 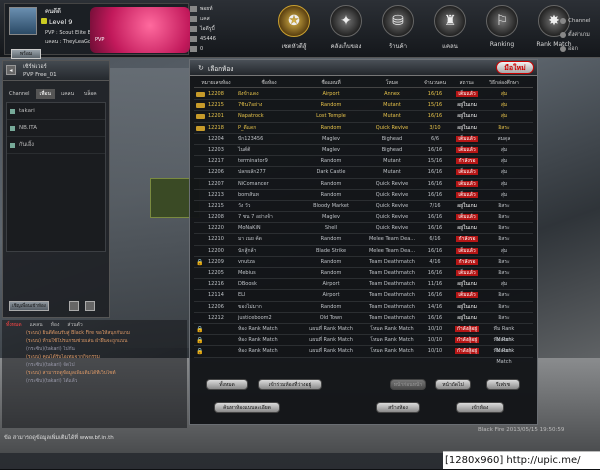 I want to click on refresh-icon: ↻, so click(x=201, y=68).